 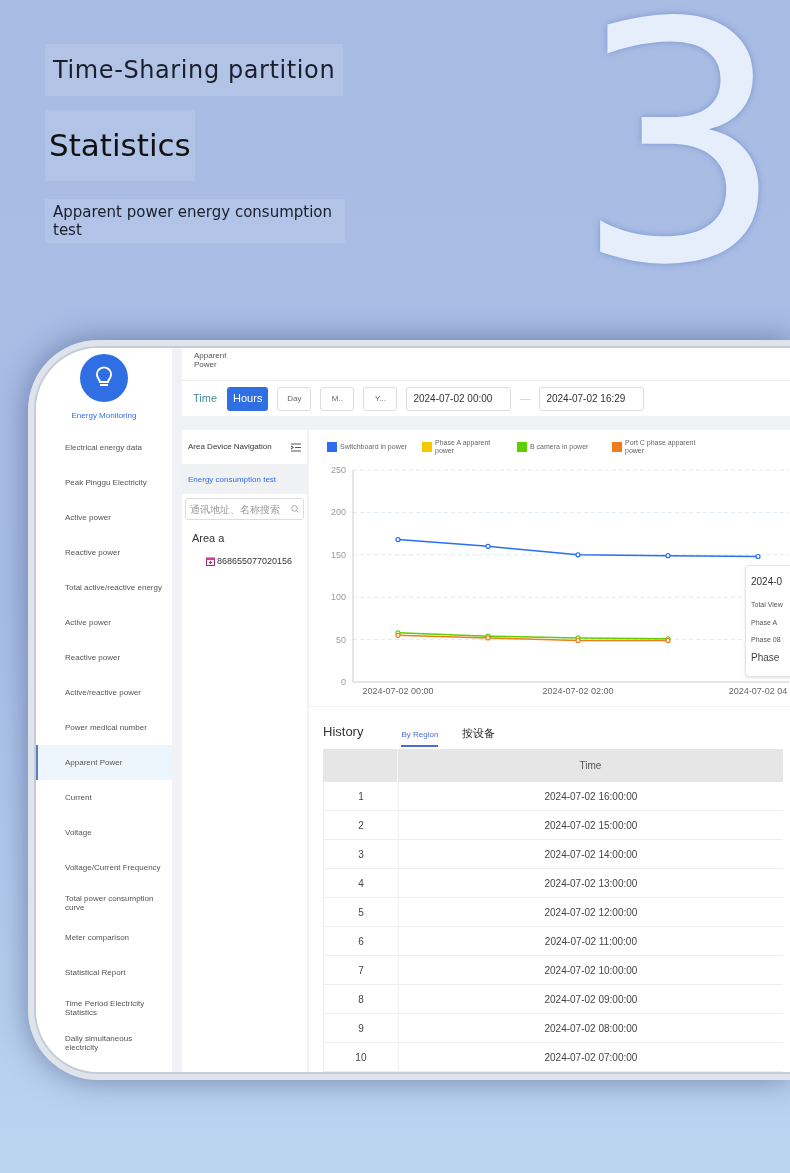 What do you see at coordinates (578, 691) in the screenshot?
I see `axis-label: 2024-07-02 02:00` at bounding box center [578, 691].